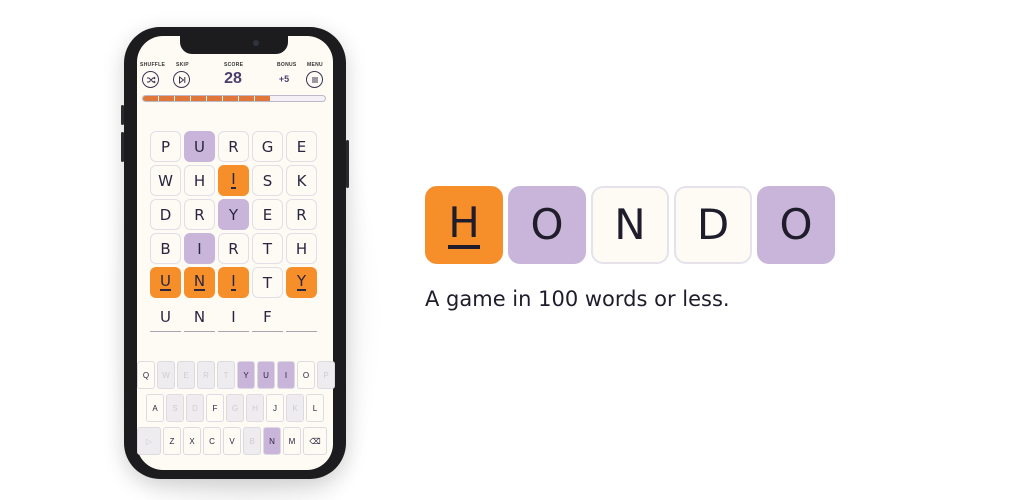 This screenshot has width=1024, height=500. I want to click on key-h: H, so click(255, 408).